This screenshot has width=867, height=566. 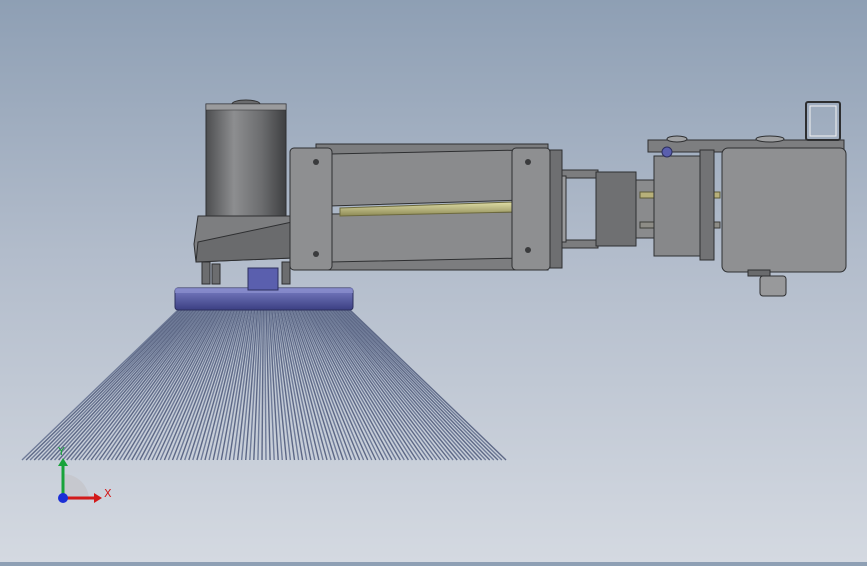 I want to click on motor, so click(x=246, y=158).